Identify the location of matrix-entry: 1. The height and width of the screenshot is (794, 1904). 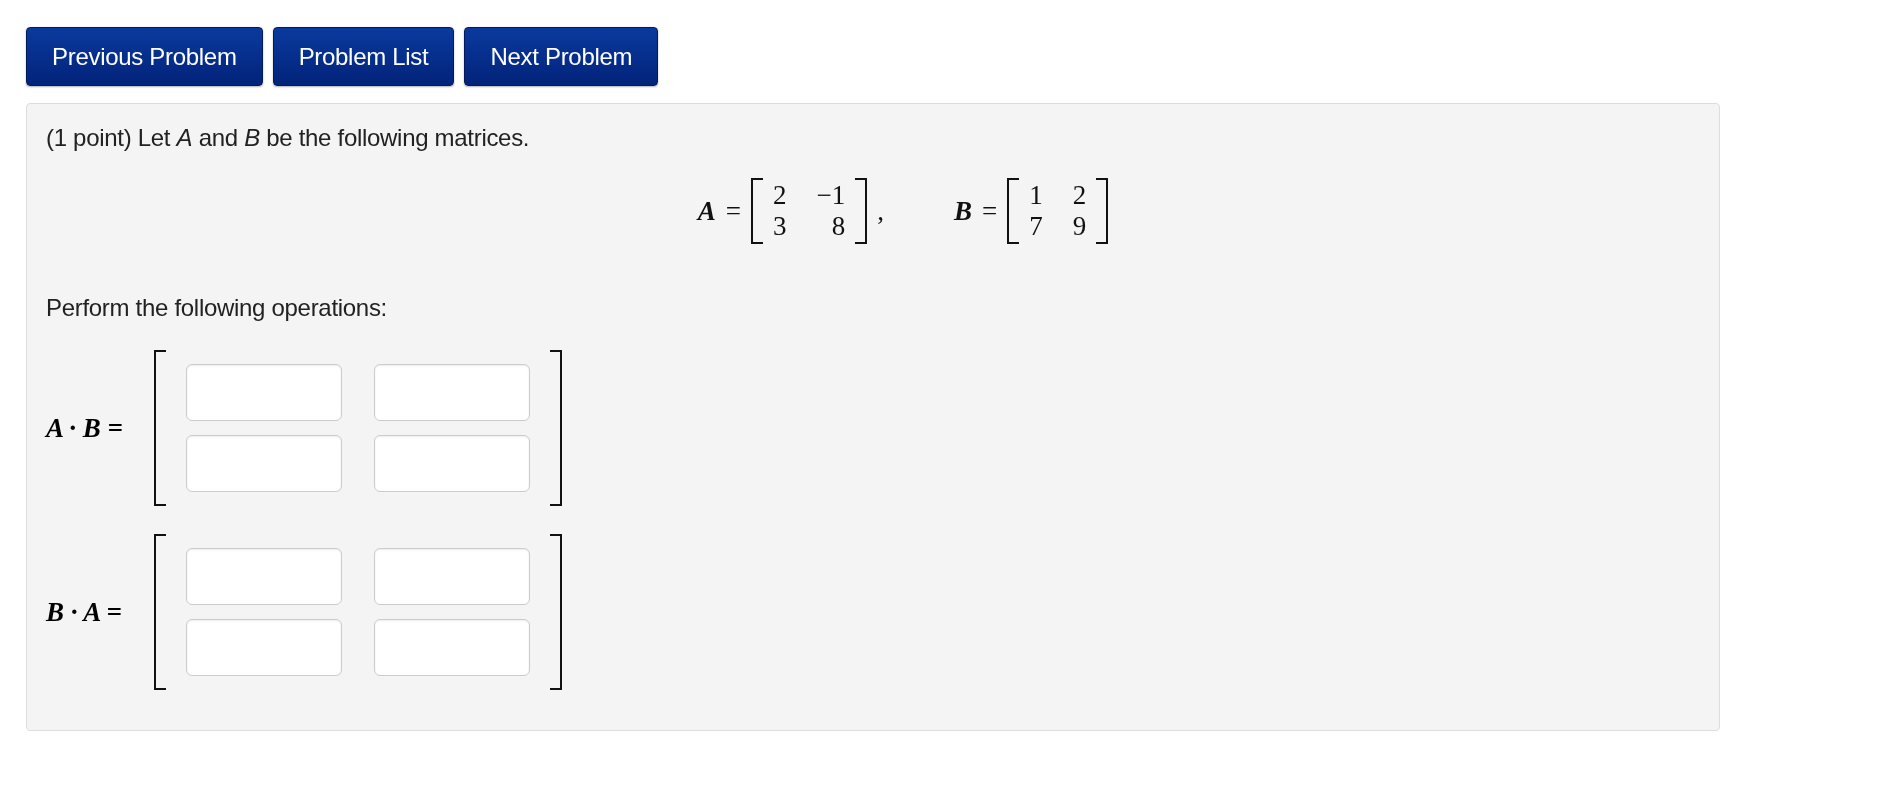
(1036, 195).